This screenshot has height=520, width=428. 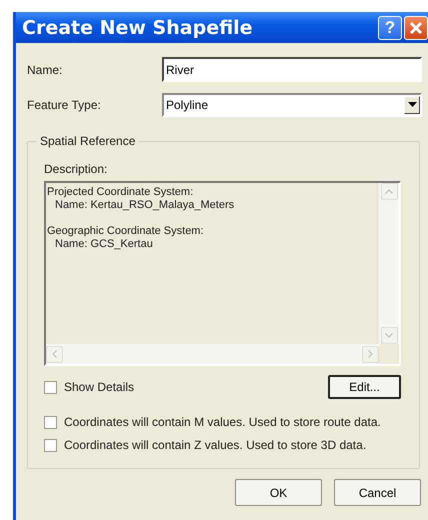 I want to click on scroll-down-icon, so click(x=389, y=335).